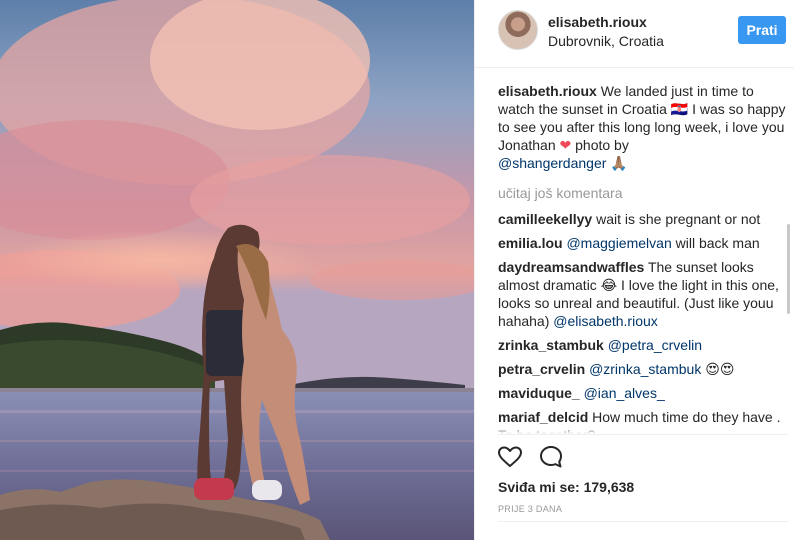 The image size is (794, 540). What do you see at coordinates (541, 369) in the screenshot?
I see `comment-username: petra_crvelin` at bounding box center [541, 369].